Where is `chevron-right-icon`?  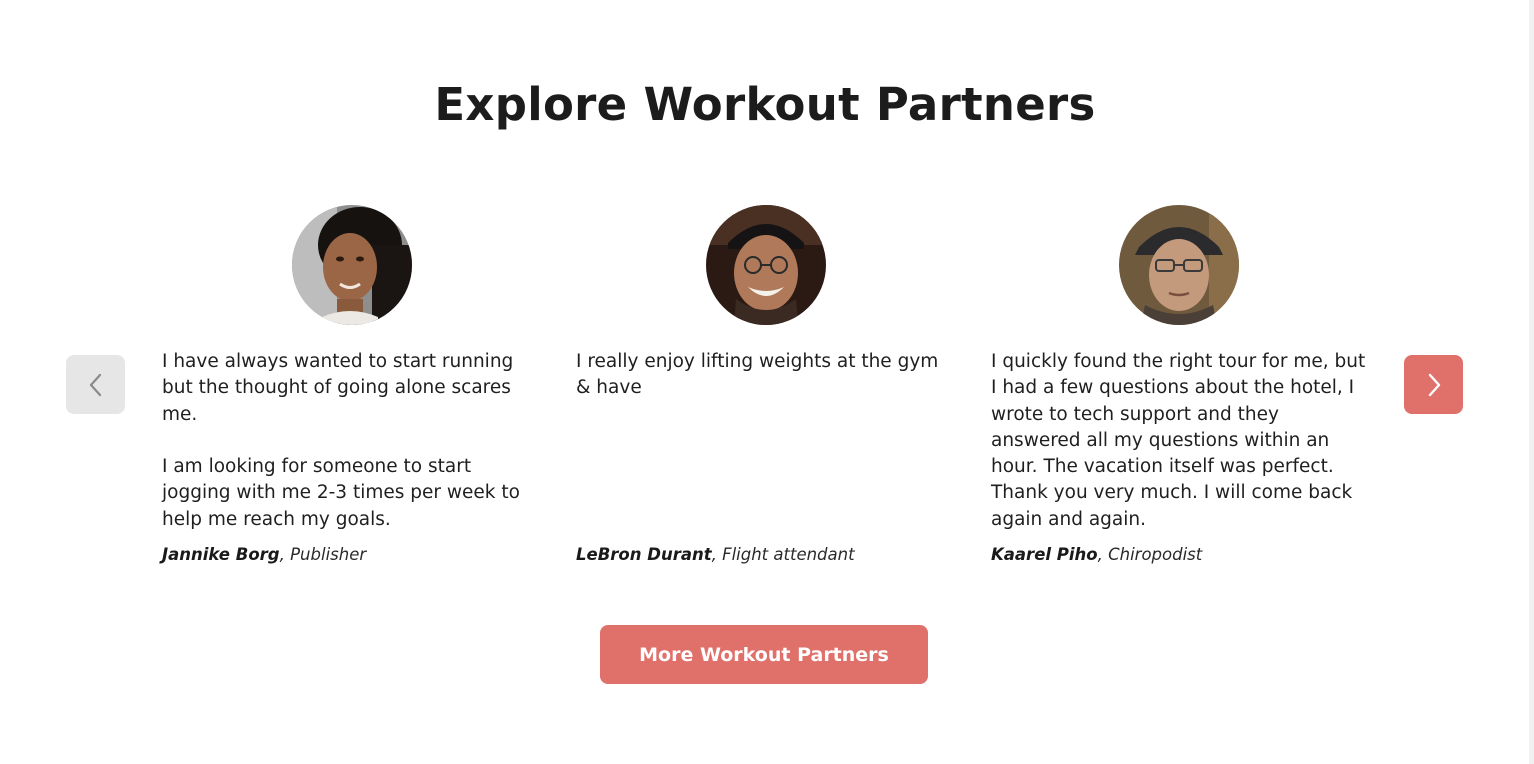
chevron-right-icon is located at coordinates (1434, 384).